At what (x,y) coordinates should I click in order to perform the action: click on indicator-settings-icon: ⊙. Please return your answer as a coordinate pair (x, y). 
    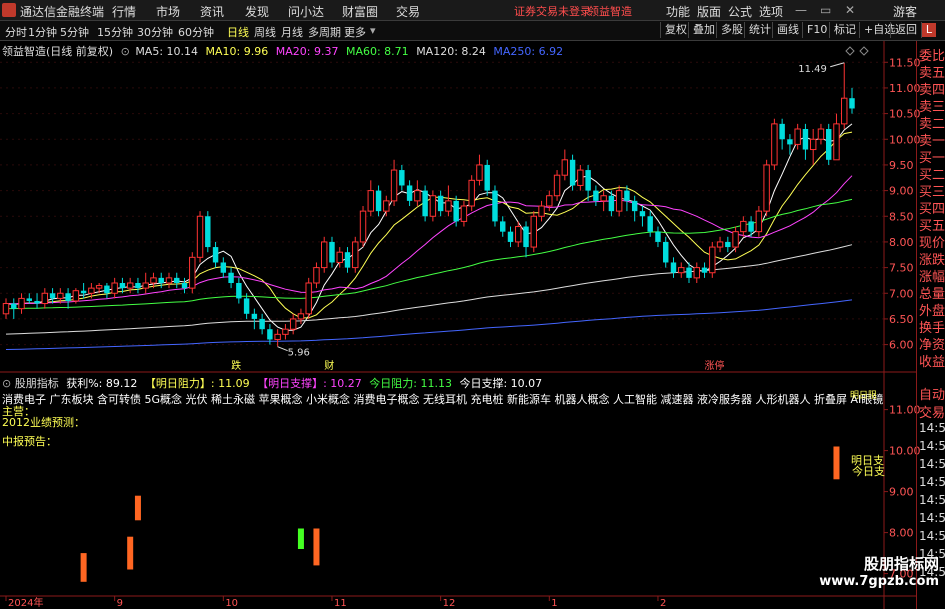
    Looking at the image, I should click on (6, 383).